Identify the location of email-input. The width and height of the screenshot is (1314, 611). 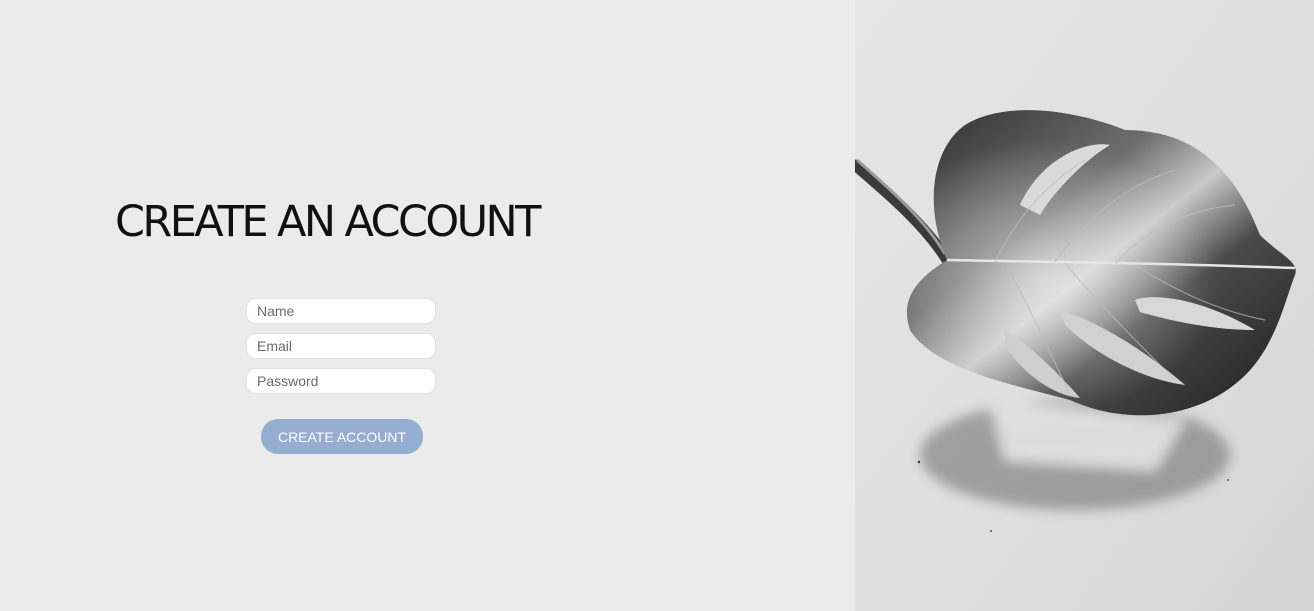
(341, 346).